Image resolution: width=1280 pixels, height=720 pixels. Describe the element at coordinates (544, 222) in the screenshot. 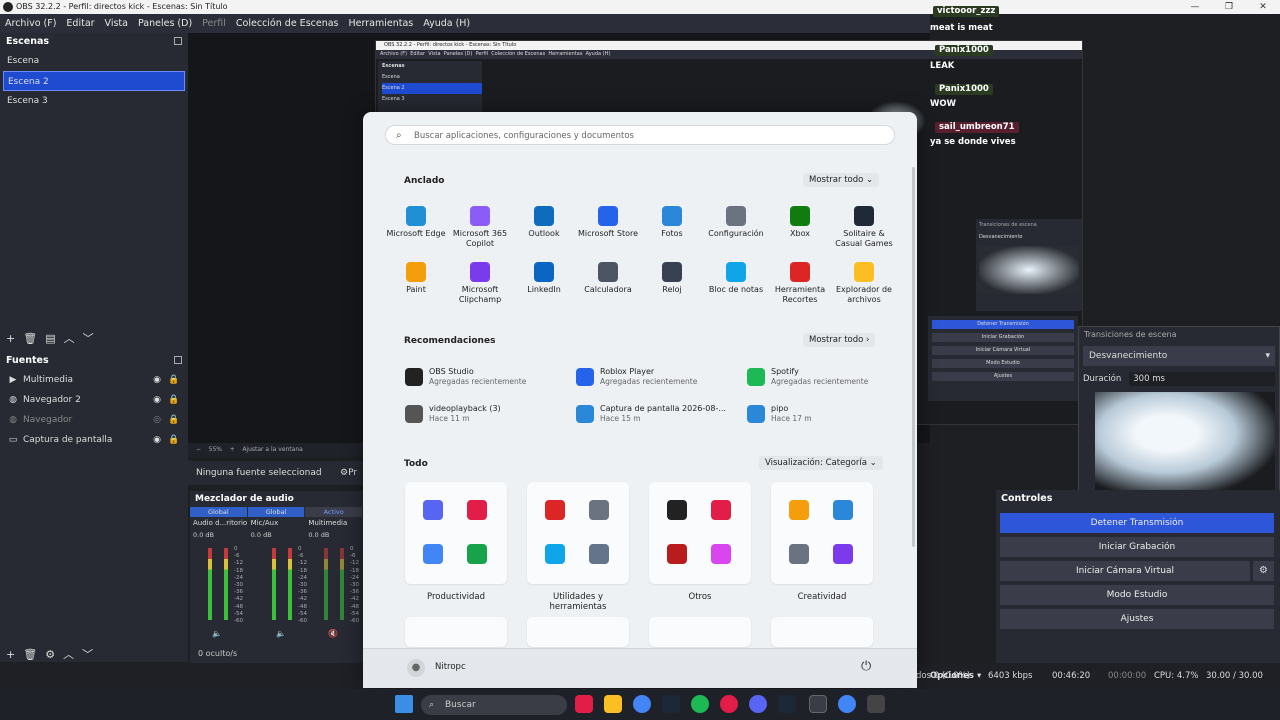

I see `pinned-app: Outlook` at that location.